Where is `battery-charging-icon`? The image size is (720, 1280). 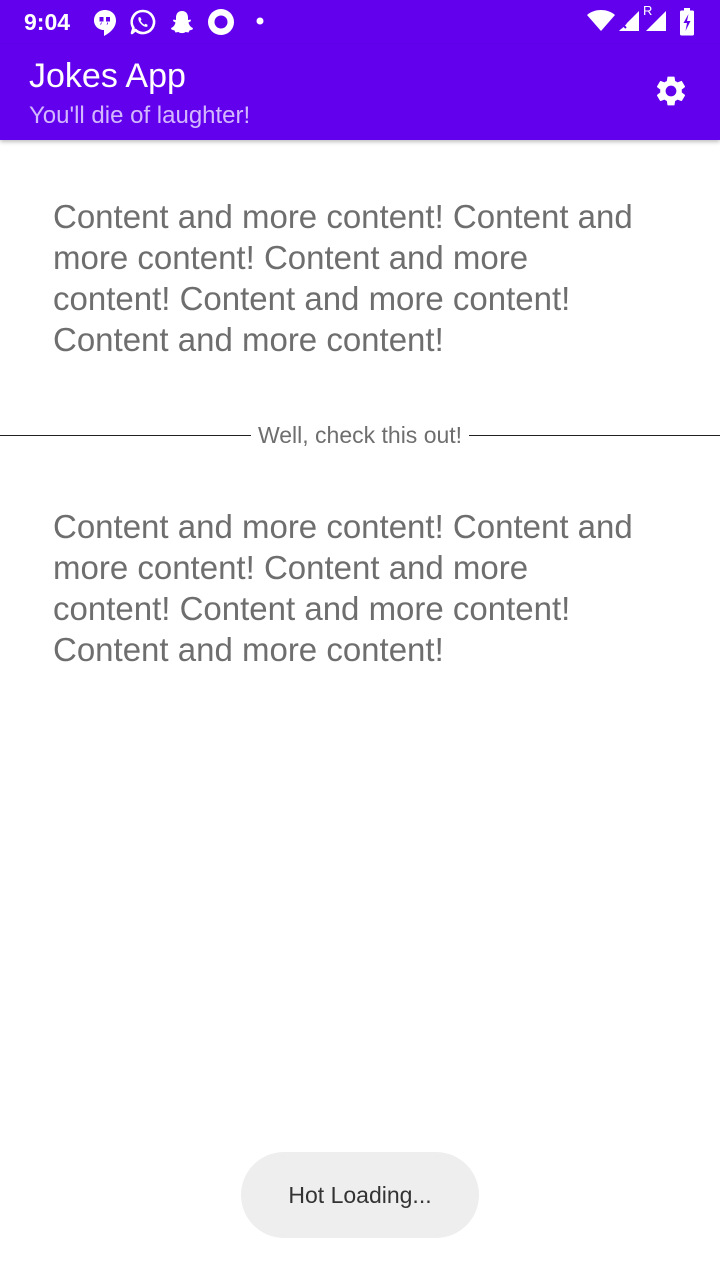 battery-charging-icon is located at coordinates (687, 22).